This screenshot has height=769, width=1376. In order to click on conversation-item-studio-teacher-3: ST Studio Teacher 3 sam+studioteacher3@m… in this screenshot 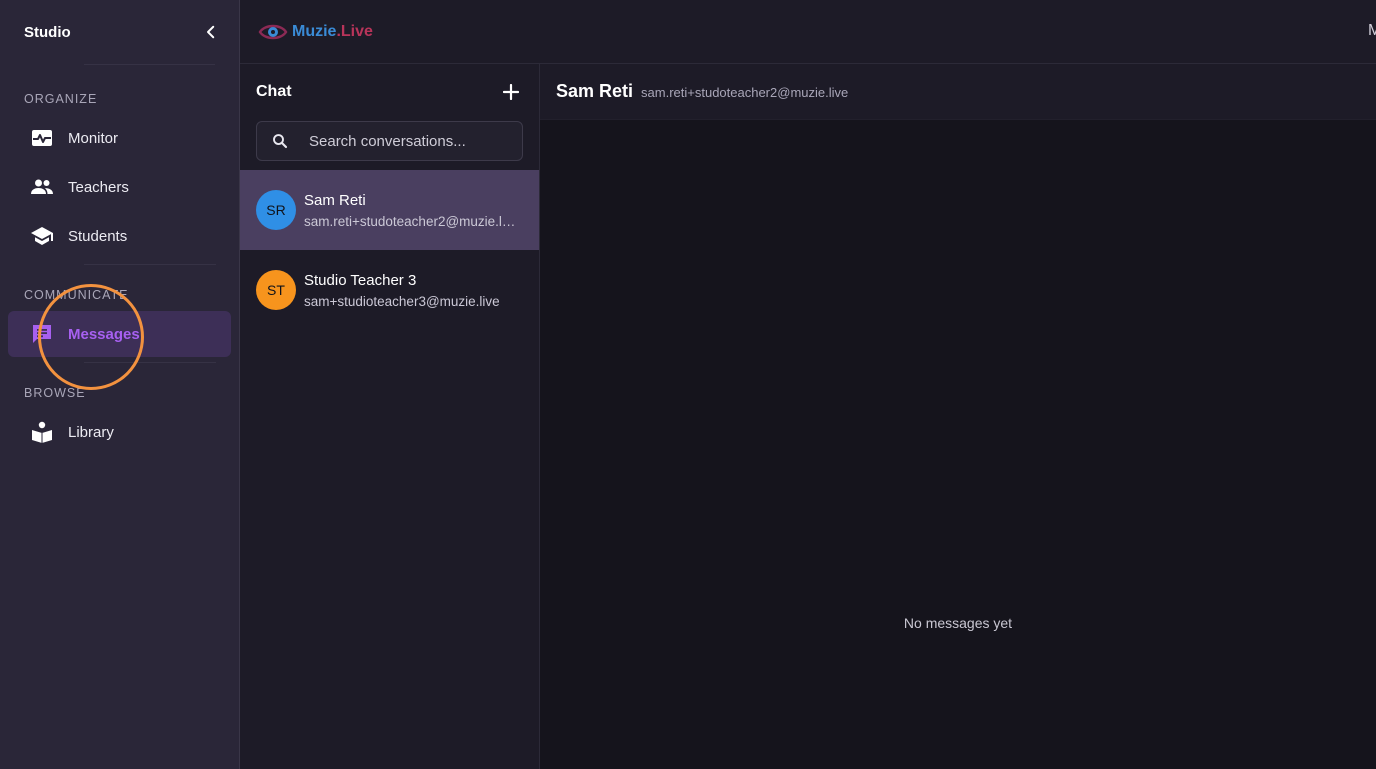, I will do `click(389, 290)`.